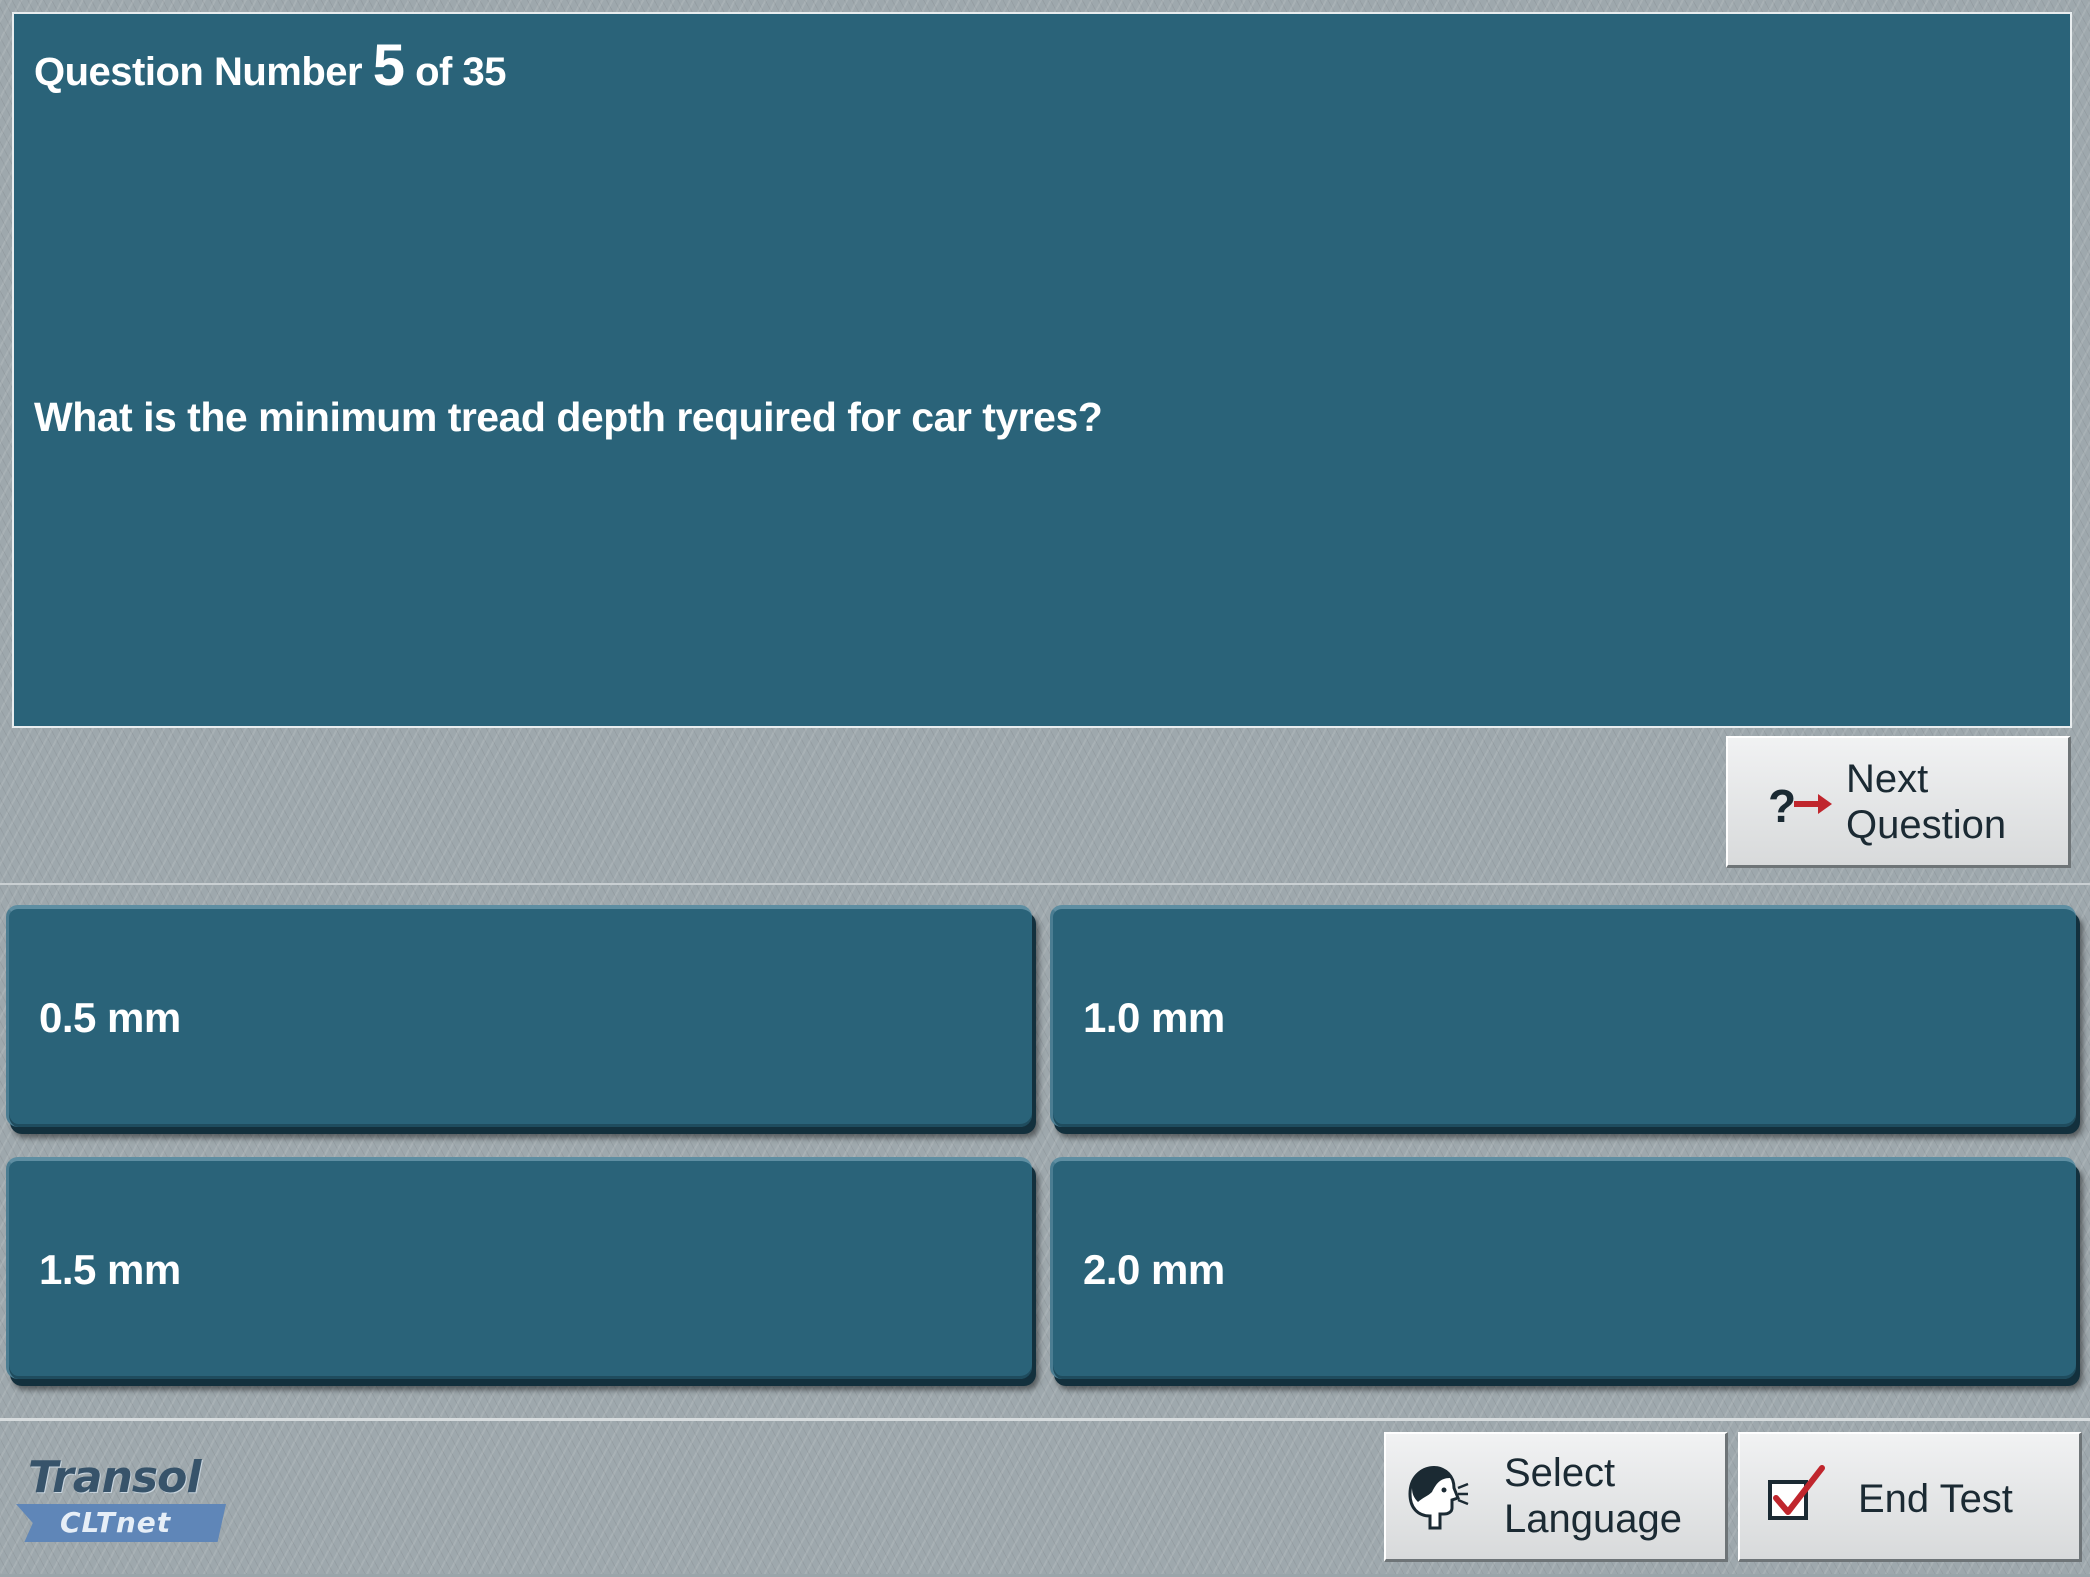 This screenshot has width=2090, height=1577. Describe the element at coordinates (1887, 779) in the screenshot. I see `next-question-line1: Next` at that location.